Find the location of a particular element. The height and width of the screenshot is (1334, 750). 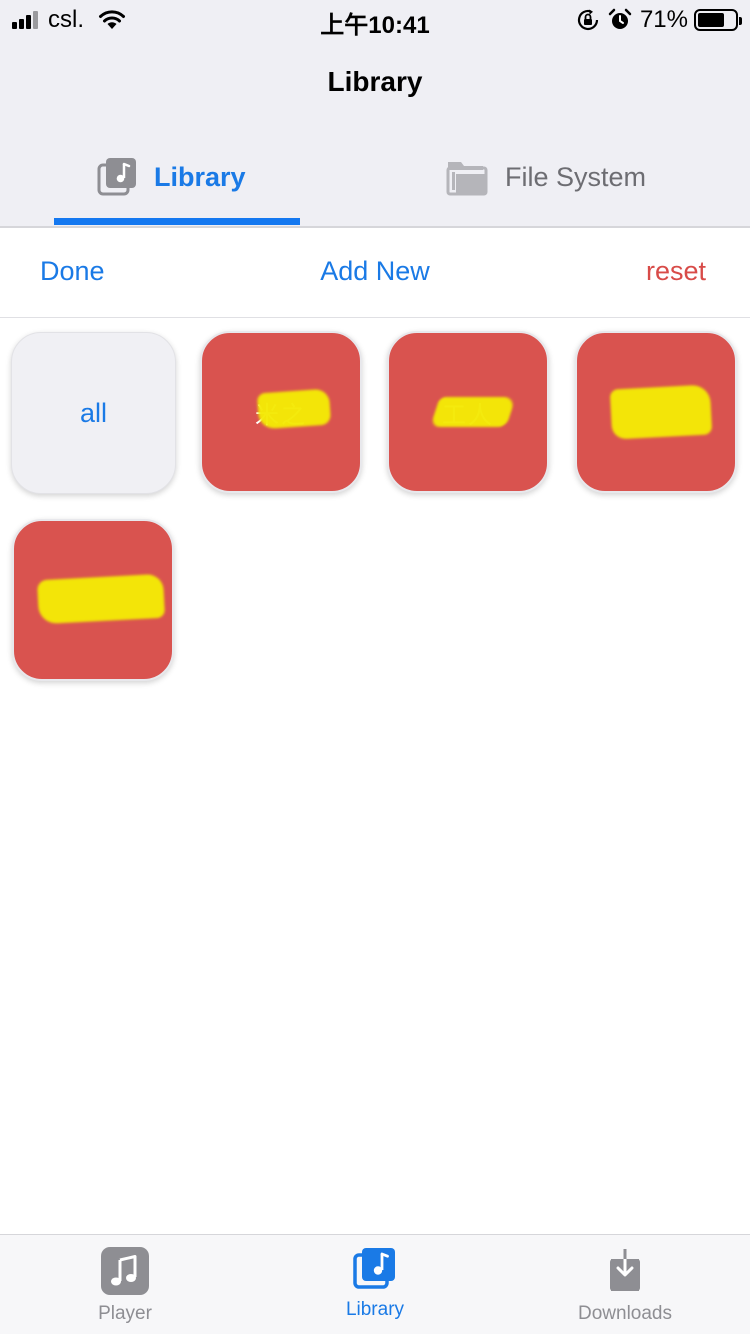

add-new-button: Add New is located at coordinates (375, 271).